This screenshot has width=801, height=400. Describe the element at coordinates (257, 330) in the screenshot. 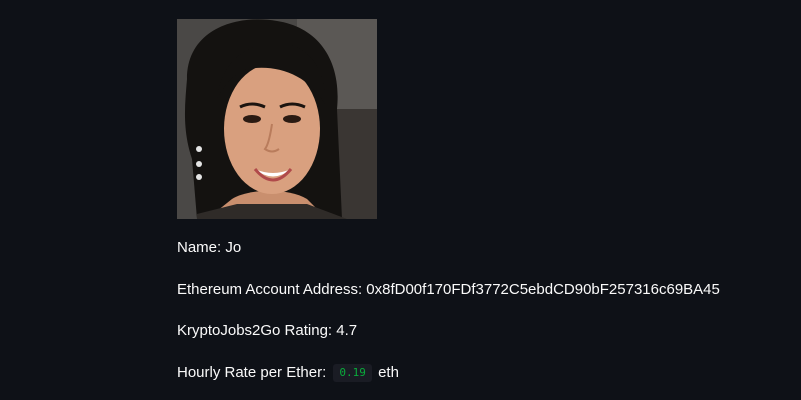

I see `rating-label: KryptoJobs2Go Rating:` at that location.